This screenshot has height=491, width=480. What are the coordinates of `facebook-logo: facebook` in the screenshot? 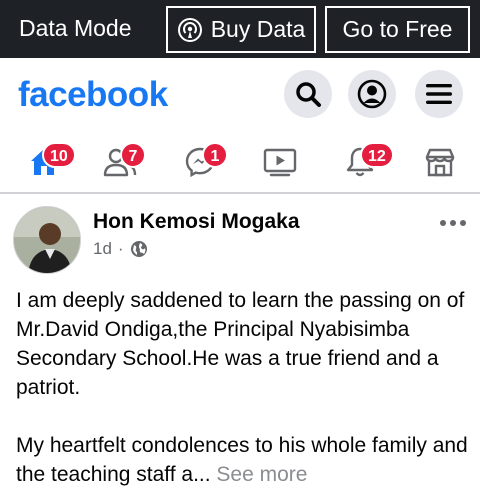 It's located at (93, 95).